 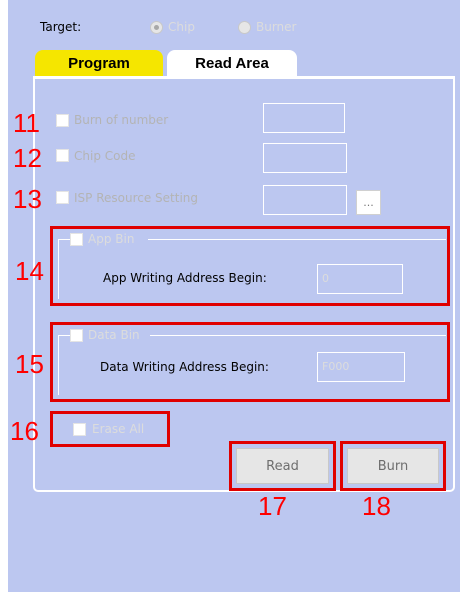 I want to click on radio-burner, so click(x=244, y=27).